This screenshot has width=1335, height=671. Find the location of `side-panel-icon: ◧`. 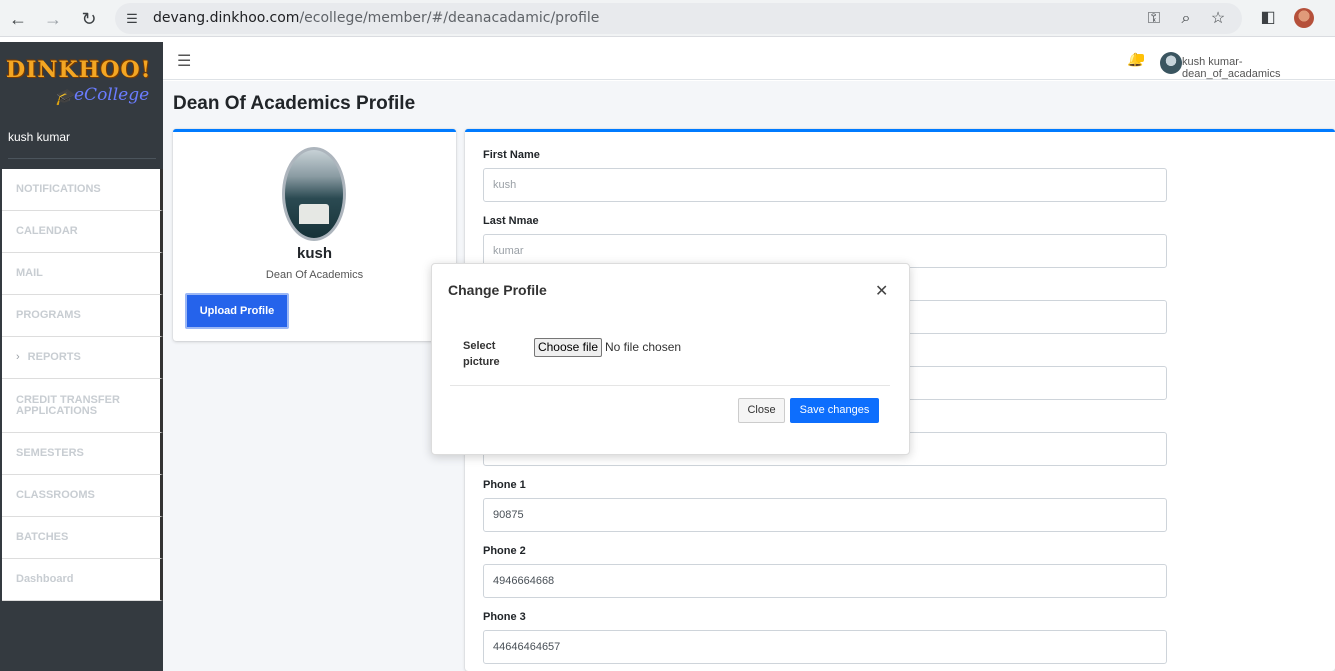

side-panel-icon: ◧ is located at coordinates (1268, 18).